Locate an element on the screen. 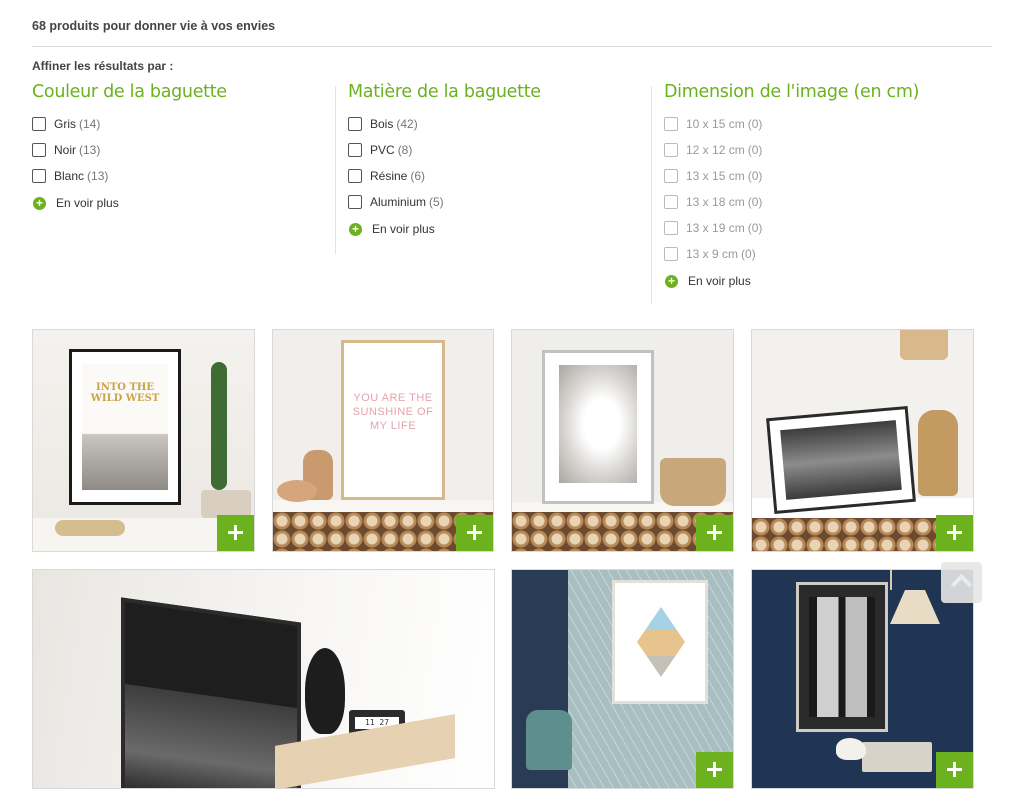 This screenshot has height=789, width=1021. landscape-image is located at coordinates (841, 460).